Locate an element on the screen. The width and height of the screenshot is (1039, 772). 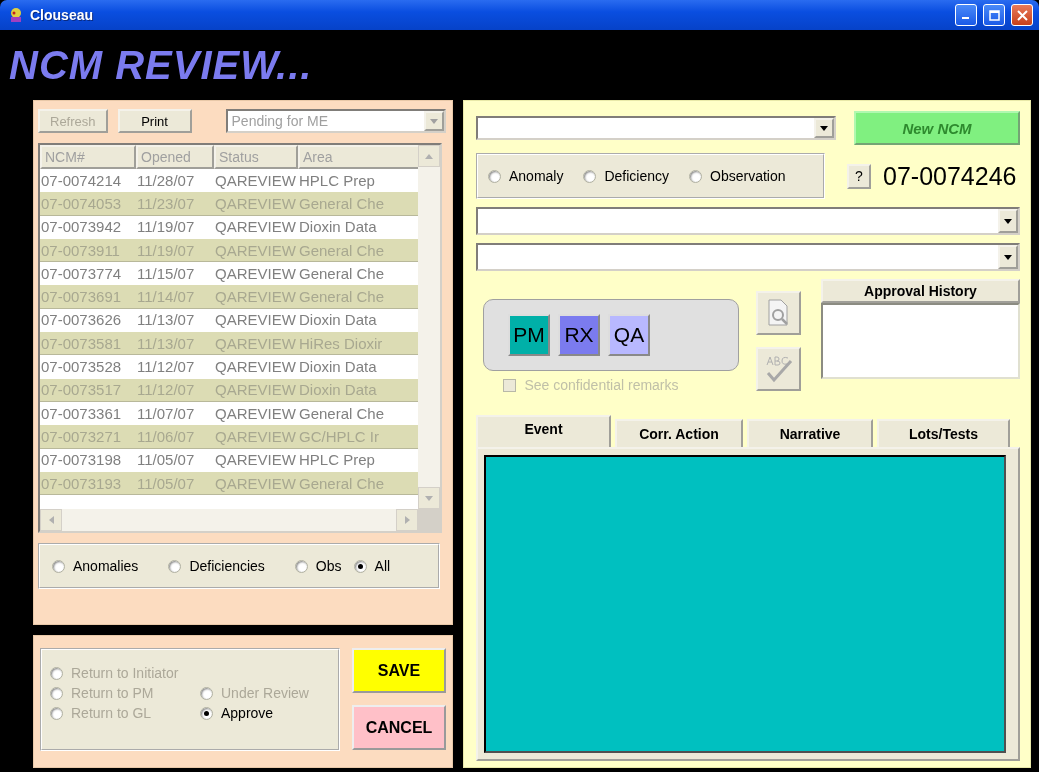
radio-option: Approve is located at coordinates (270, 713).